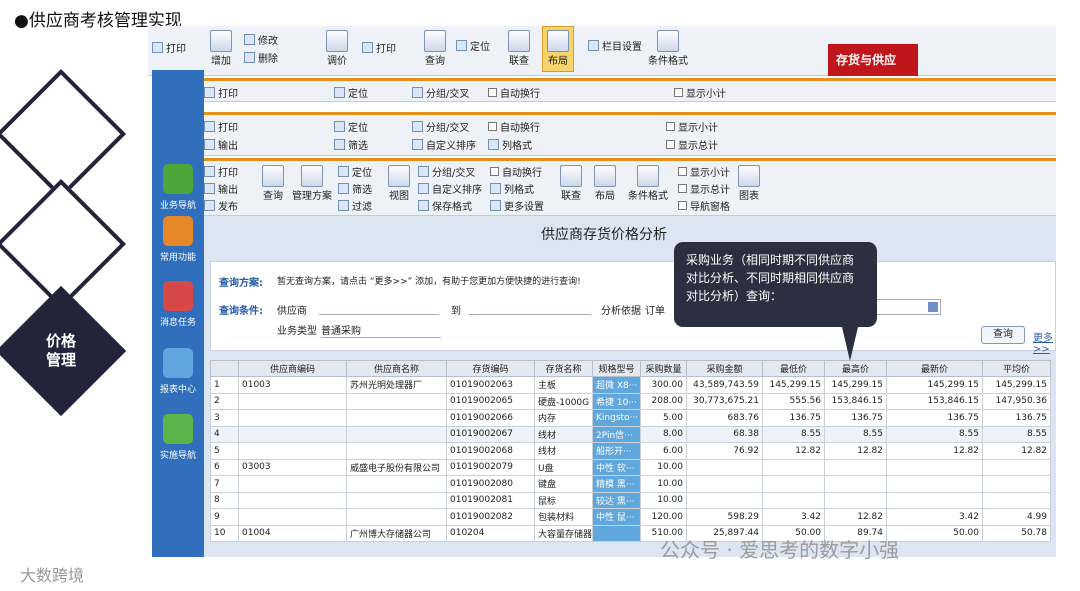 This screenshot has width=1080, height=591. I want to click on watermark-left: 大数跨境, so click(52, 575).